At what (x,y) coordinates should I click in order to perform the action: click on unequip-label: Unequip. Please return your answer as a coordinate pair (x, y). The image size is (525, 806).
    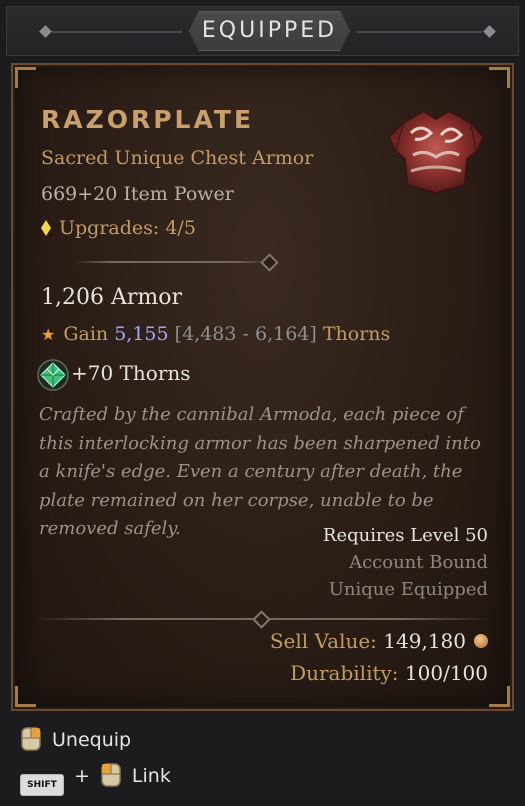
    Looking at the image, I should click on (92, 740).